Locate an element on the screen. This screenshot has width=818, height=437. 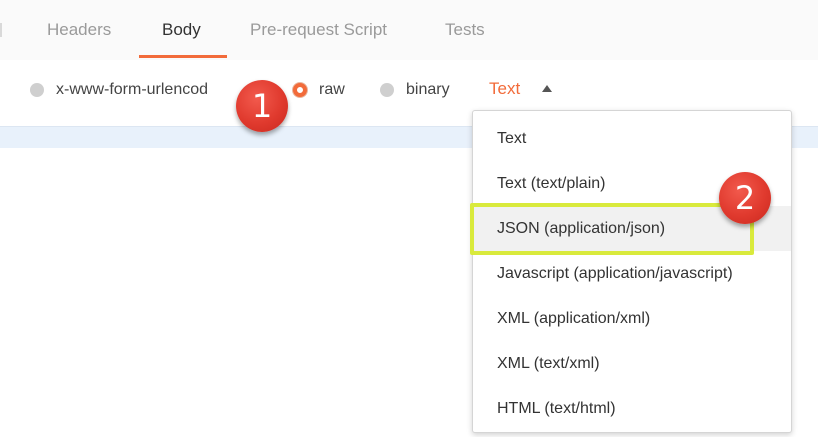
menu-item-text: Text is located at coordinates (632, 138).